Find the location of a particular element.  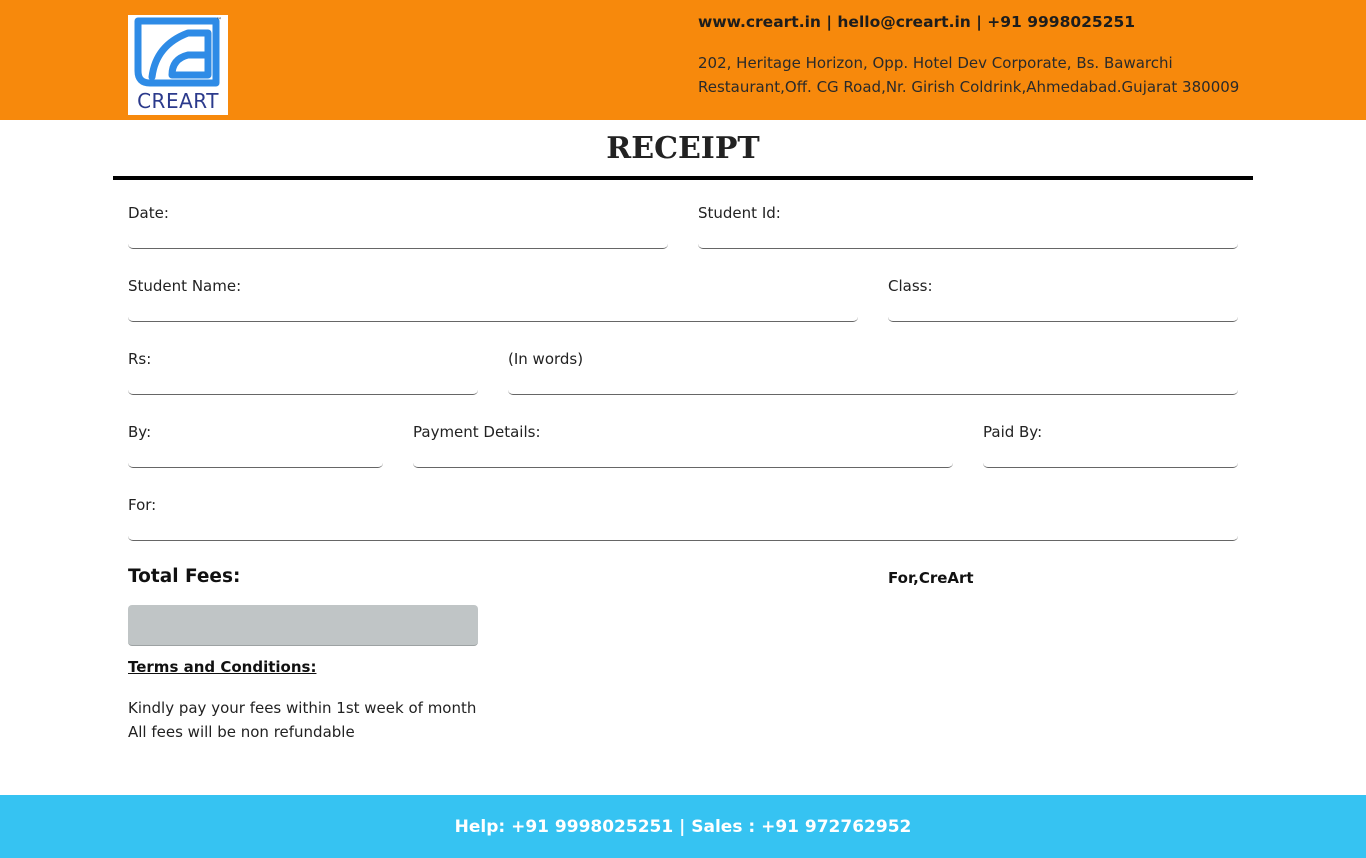

date-label: Date: is located at coordinates (148, 213).